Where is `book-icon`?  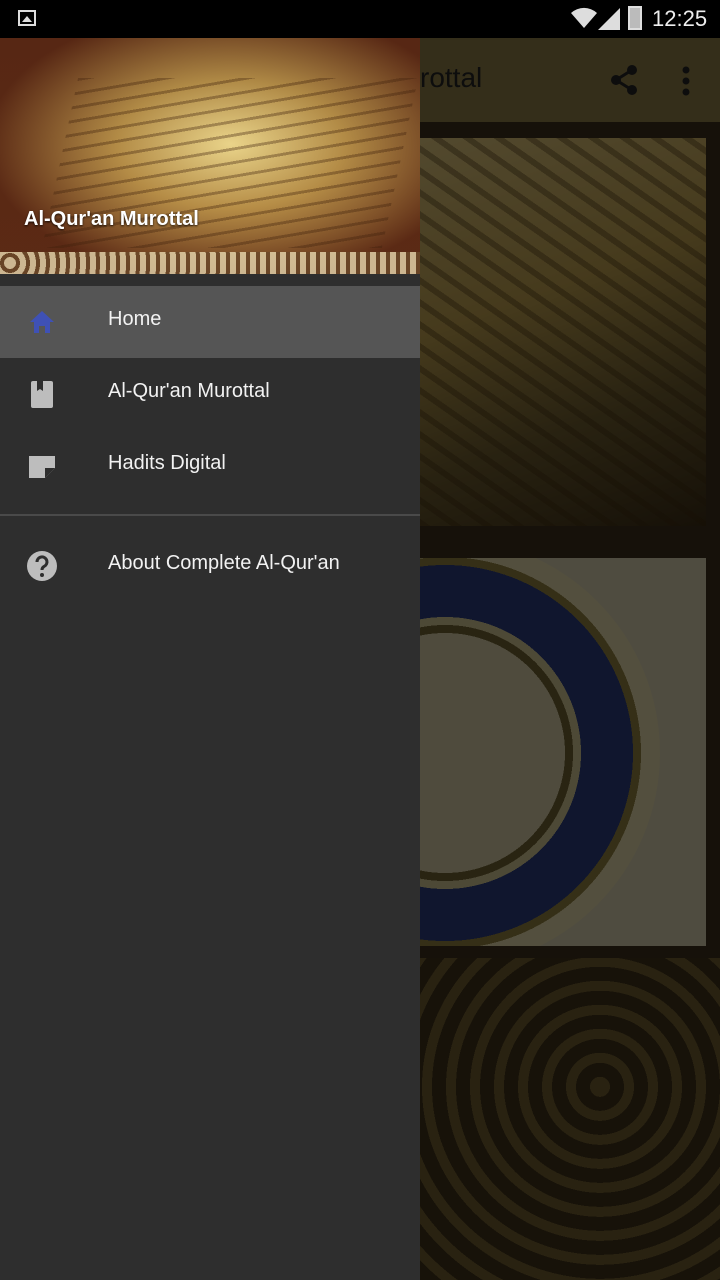 book-icon is located at coordinates (42, 394).